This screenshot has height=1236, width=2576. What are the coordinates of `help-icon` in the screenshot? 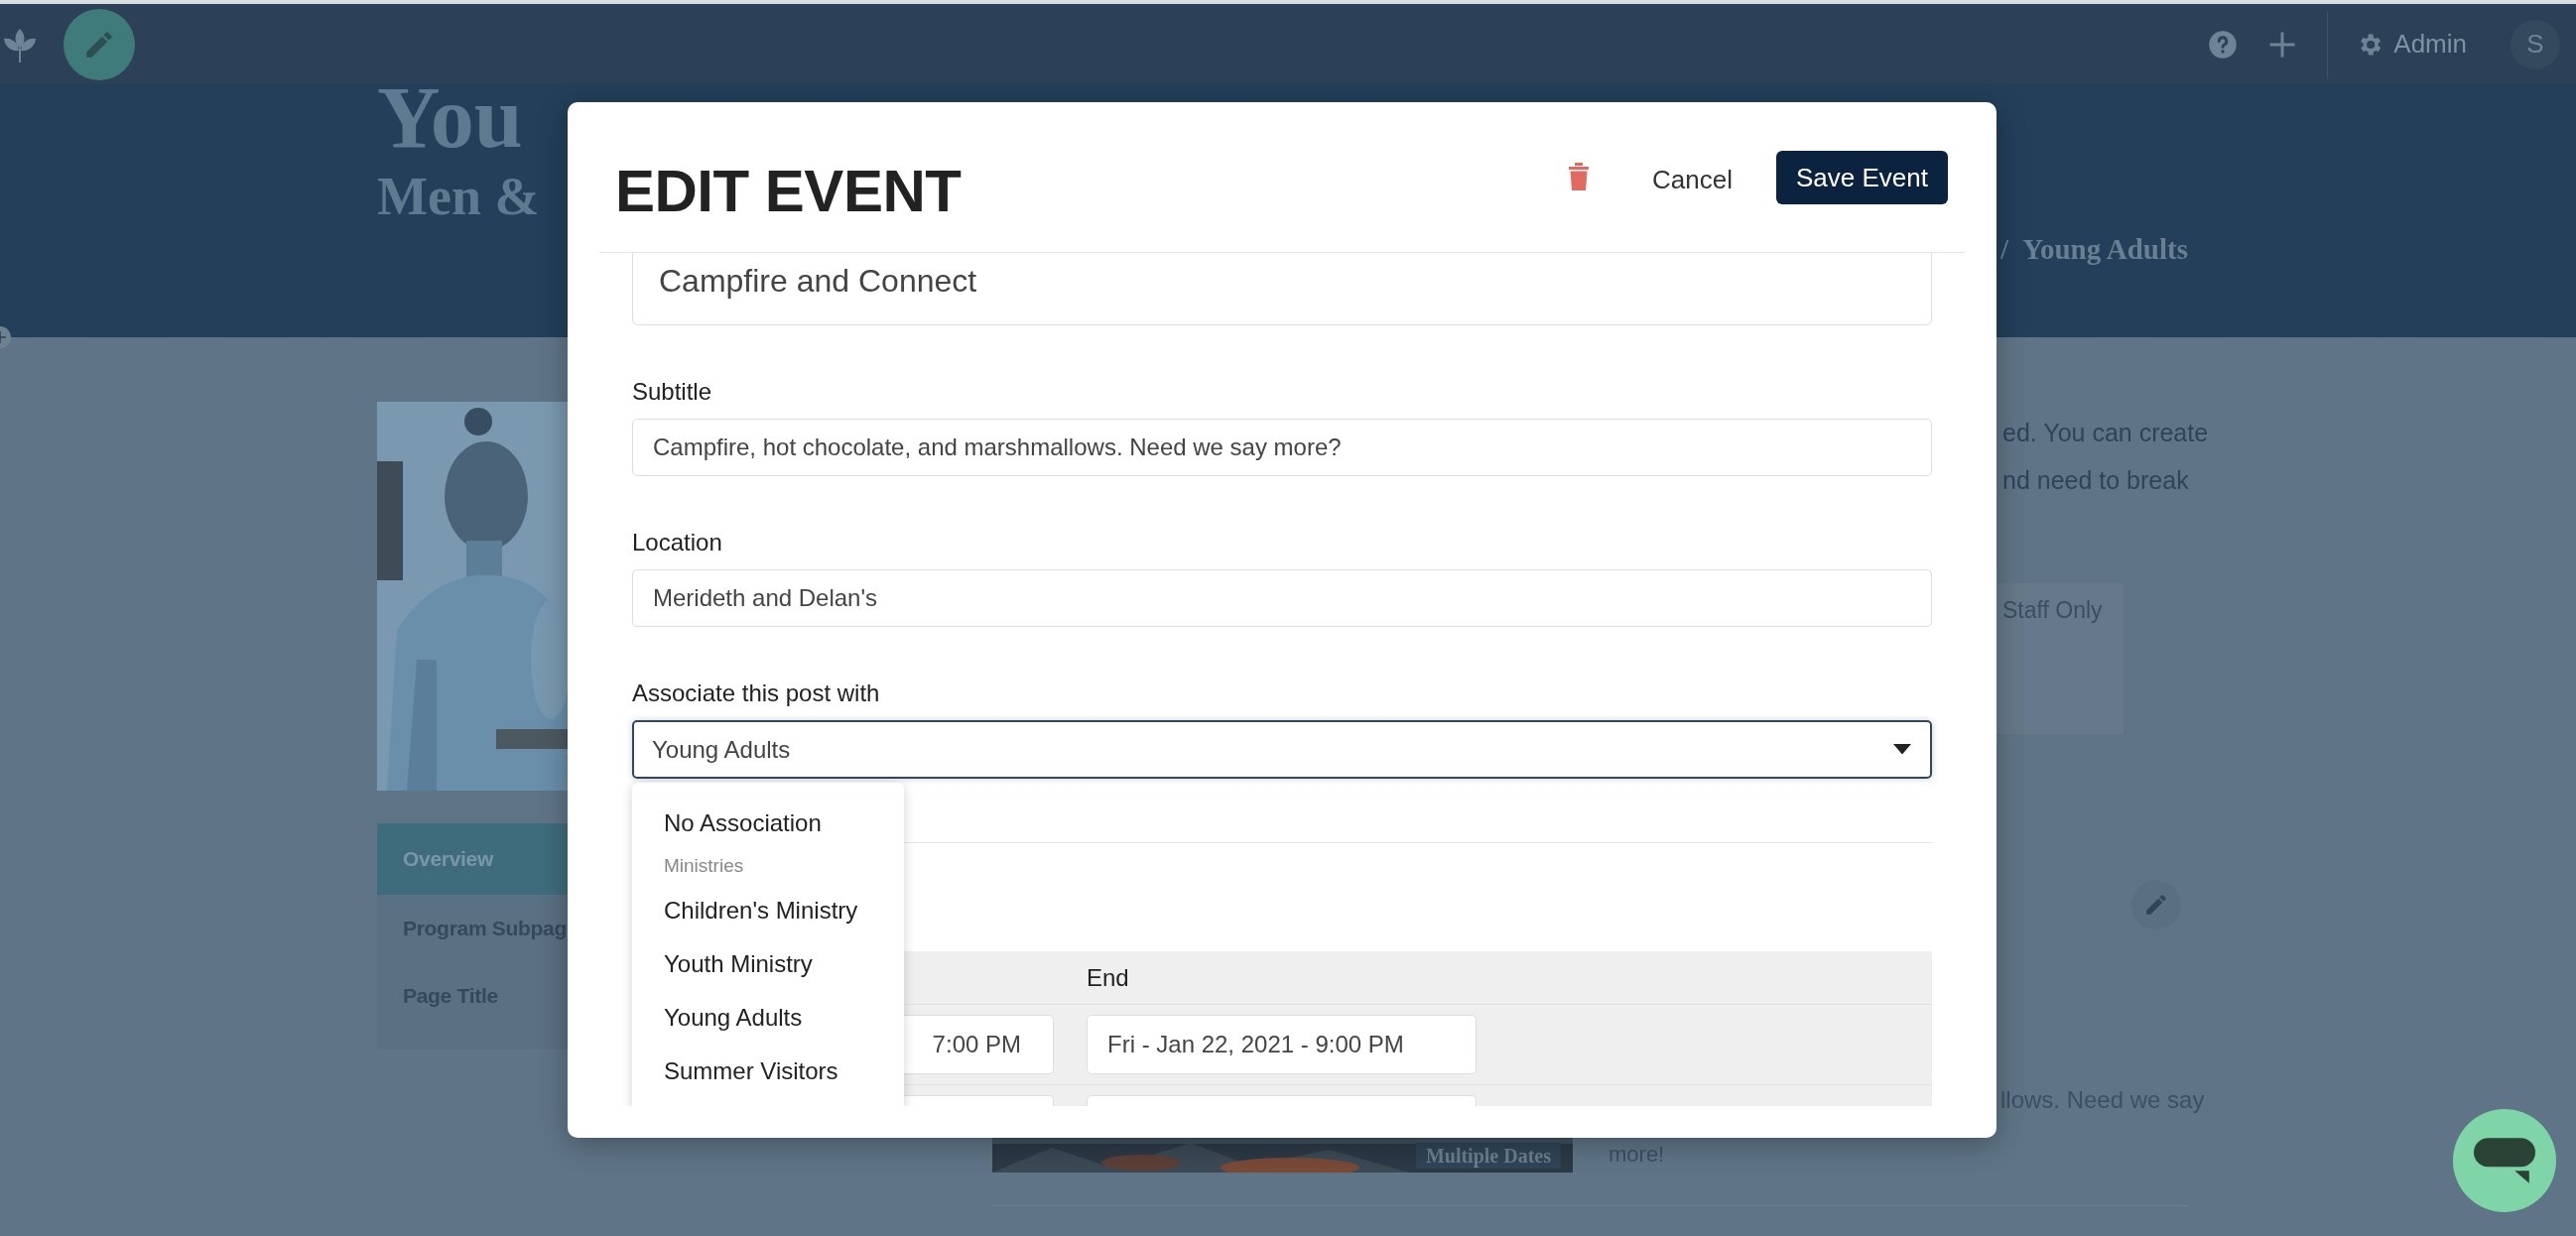 It's located at (2224, 44).